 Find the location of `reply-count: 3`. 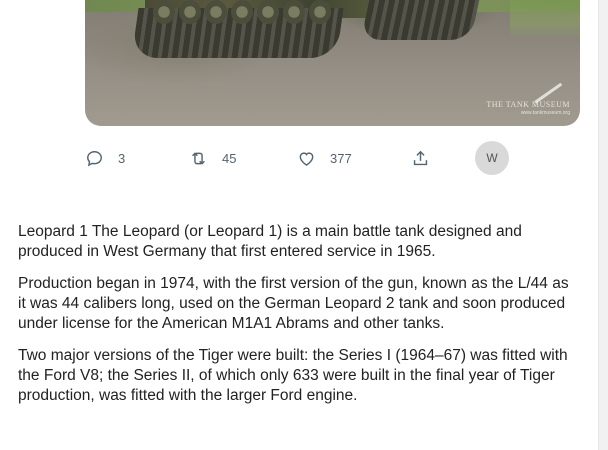

reply-count: 3 is located at coordinates (122, 158).